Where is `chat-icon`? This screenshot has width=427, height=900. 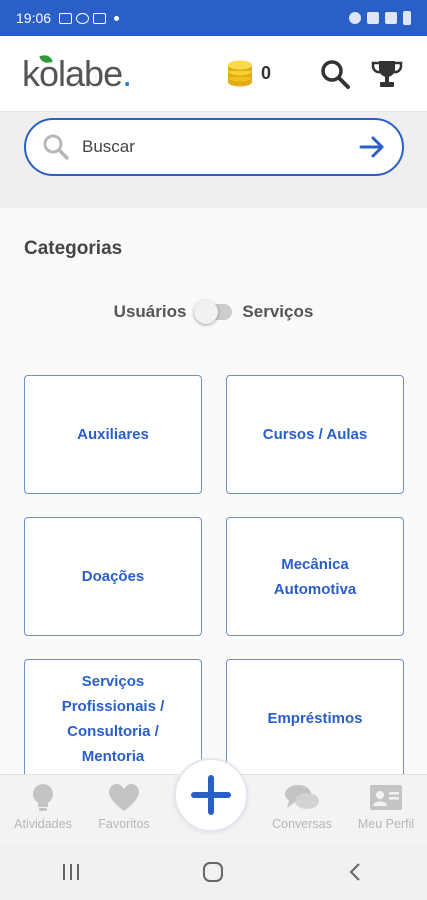
chat-icon is located at coordinates (302, 797).